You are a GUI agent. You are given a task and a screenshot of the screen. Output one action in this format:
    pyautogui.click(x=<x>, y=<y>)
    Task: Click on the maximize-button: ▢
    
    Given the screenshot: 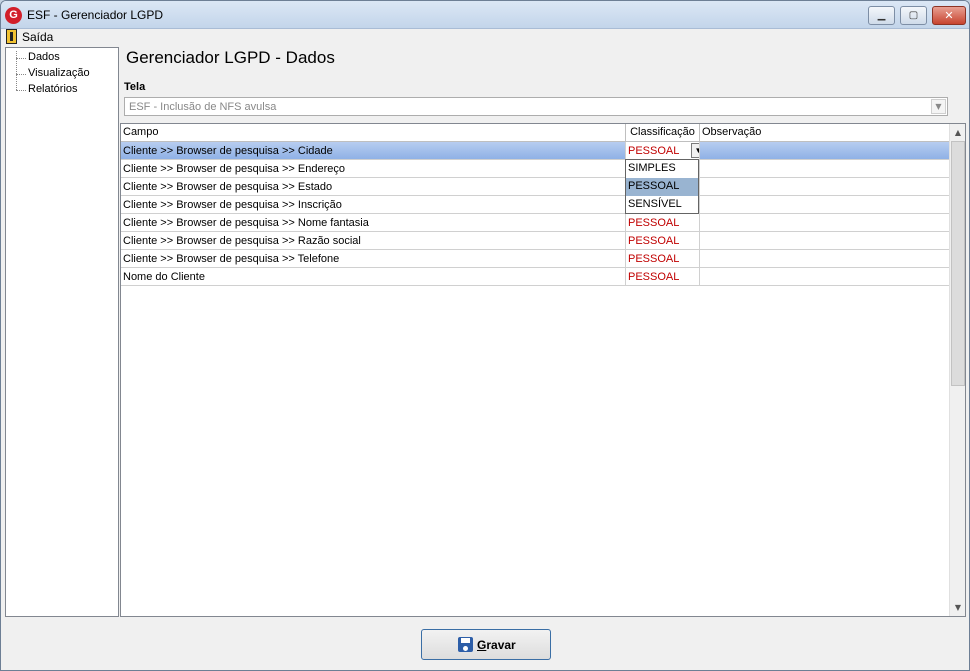 What is the action you would take?
    pyautogui.click(x=913, y=15)
    